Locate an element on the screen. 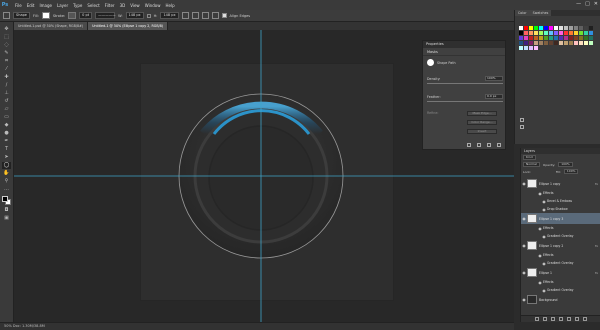 The height and width of the screenshot is (330, 600). minimize-button: — is located at coordinates (578, 4).